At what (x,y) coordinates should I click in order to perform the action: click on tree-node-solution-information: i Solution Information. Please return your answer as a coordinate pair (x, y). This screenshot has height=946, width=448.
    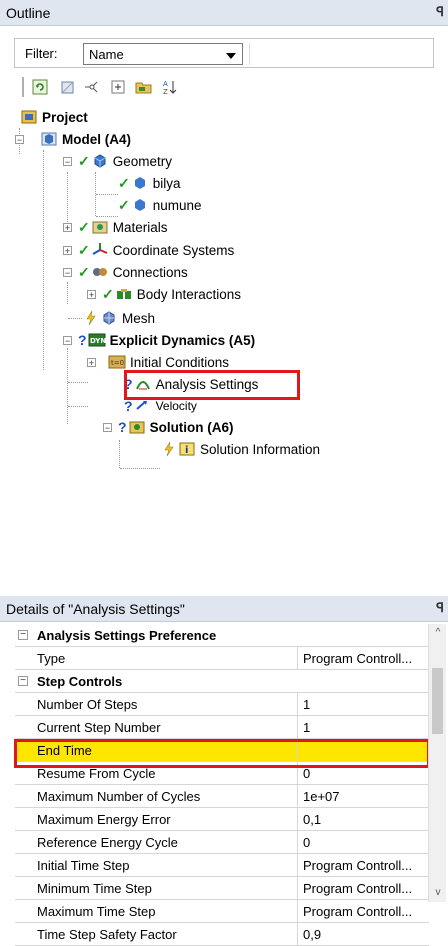
    Looking at the image, I should click on (240, 449).